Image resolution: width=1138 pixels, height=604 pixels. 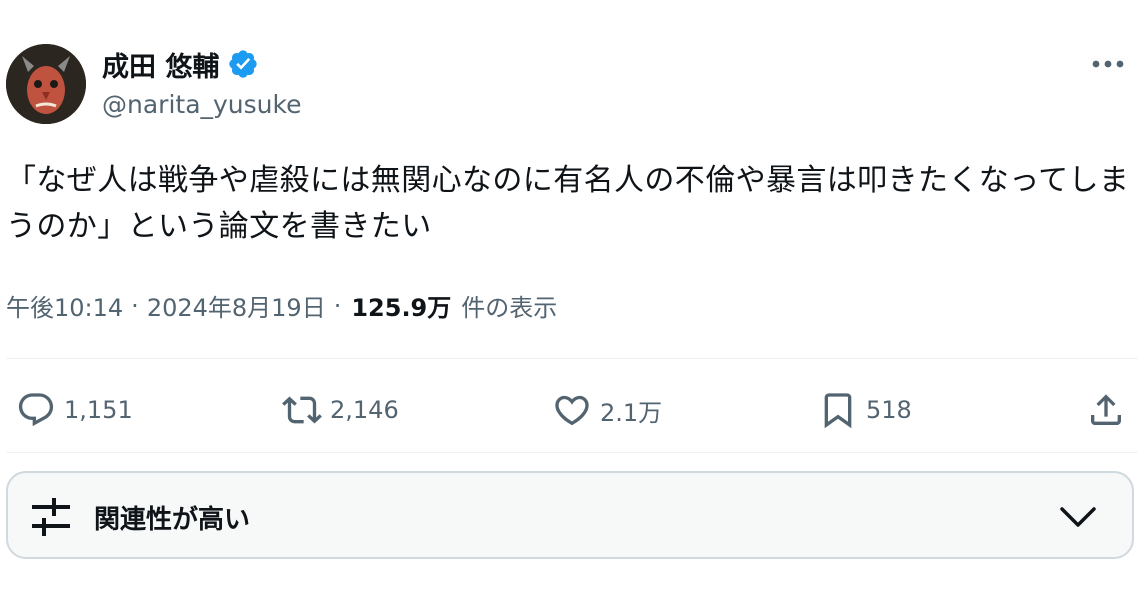 What do you see at coordinates (64, 305) in the screenshot?
I see `tweet-time: 午後10:14` at bounding box center [64, 305].